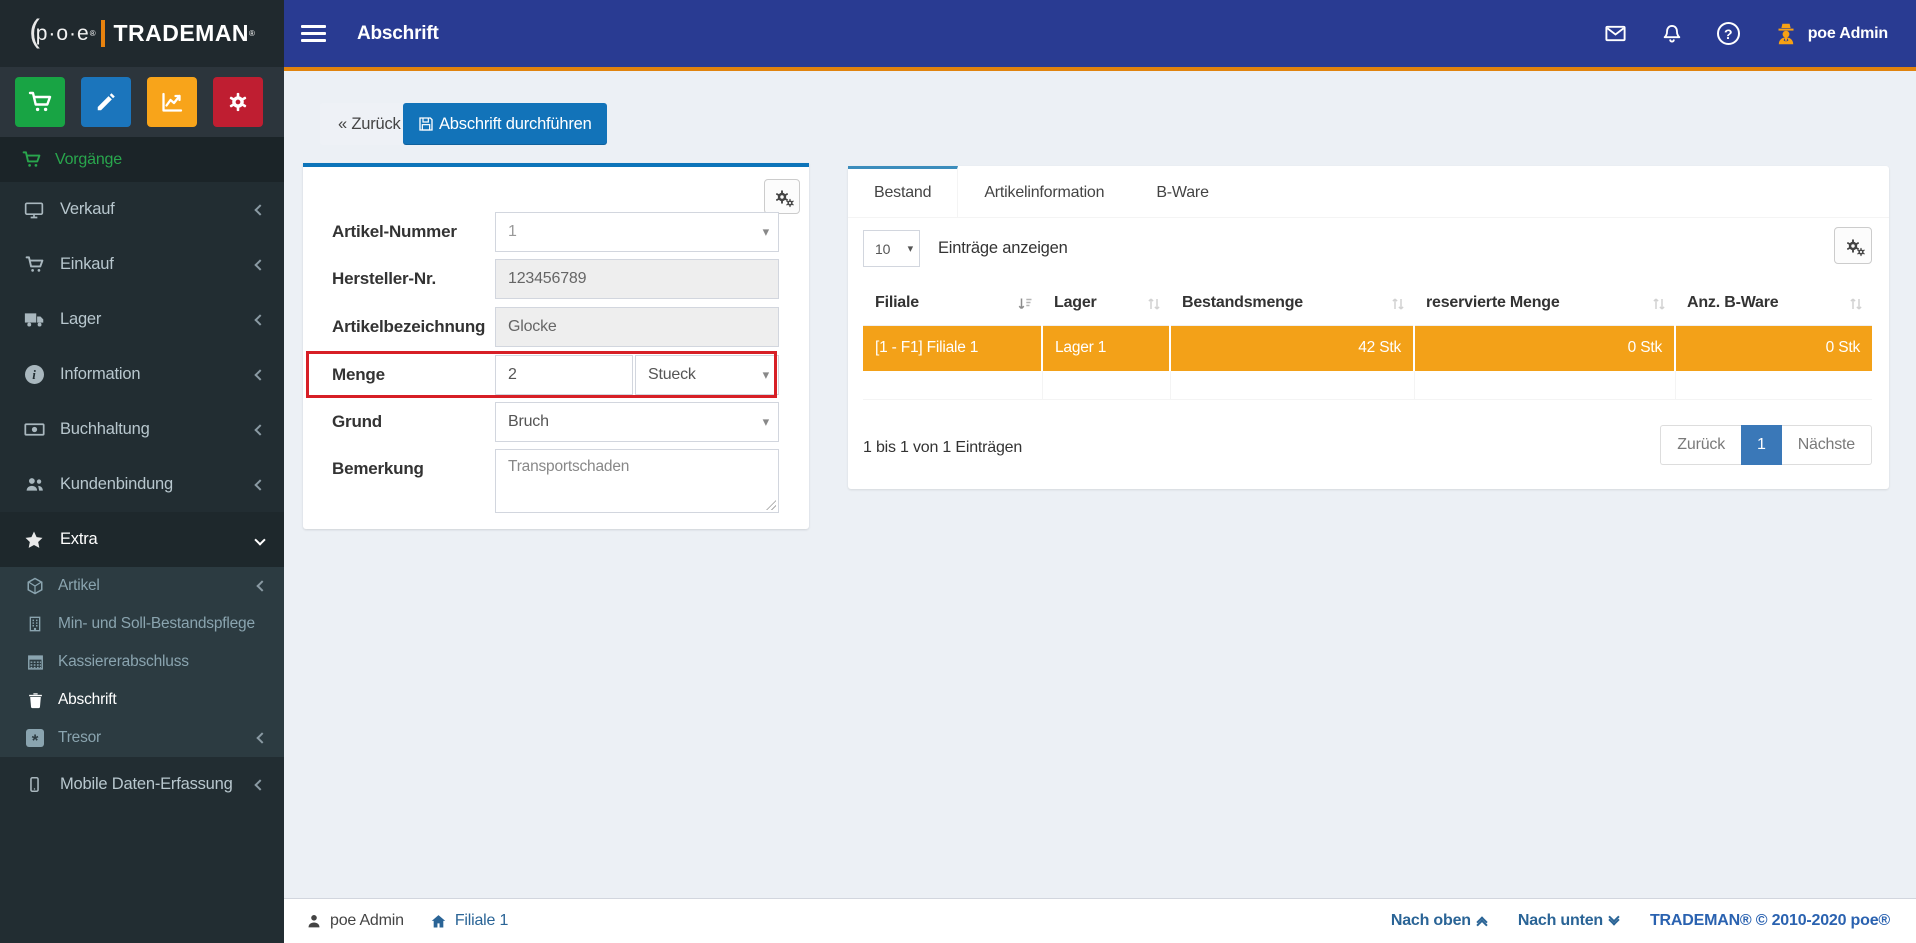 This screenshot has width=1916, height=943. Describe the element at coordinates (142, 159) in the screenshot. I see `sidebar-section-vorgaenge: Vorgänge` at that location.